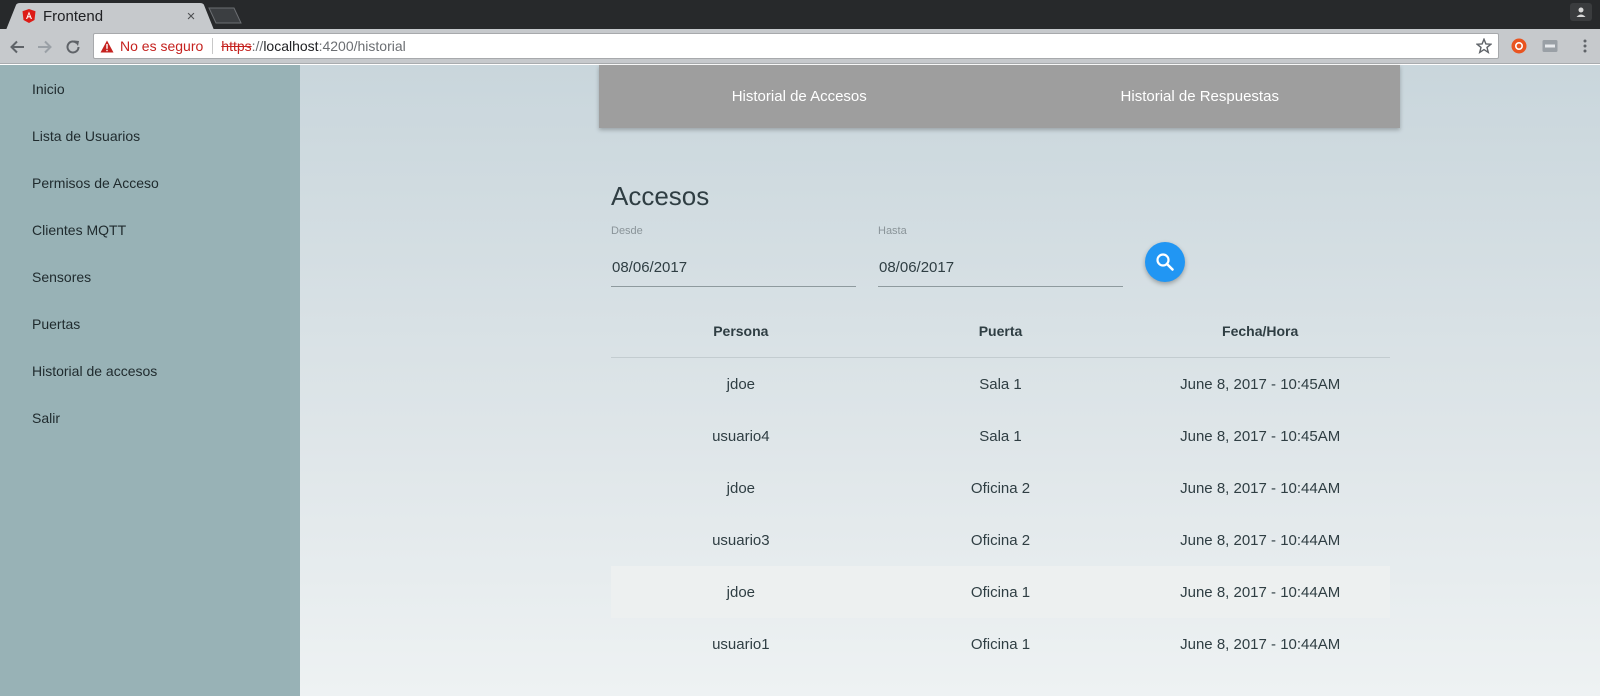 This screenshot has height=696, width=1600. I want to click on back-arrow-icon, so click(17, 47).